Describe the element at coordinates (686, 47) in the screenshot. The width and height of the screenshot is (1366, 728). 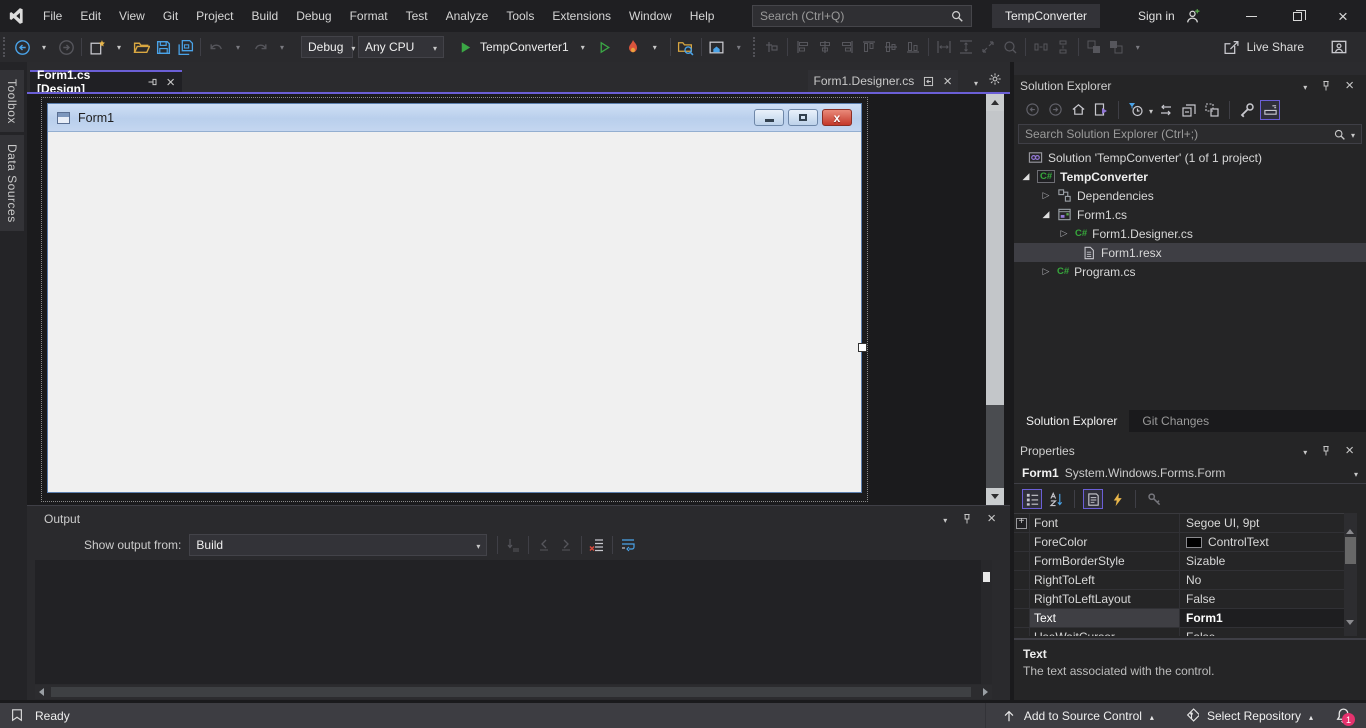
I see `find-in-files-button` at that location.